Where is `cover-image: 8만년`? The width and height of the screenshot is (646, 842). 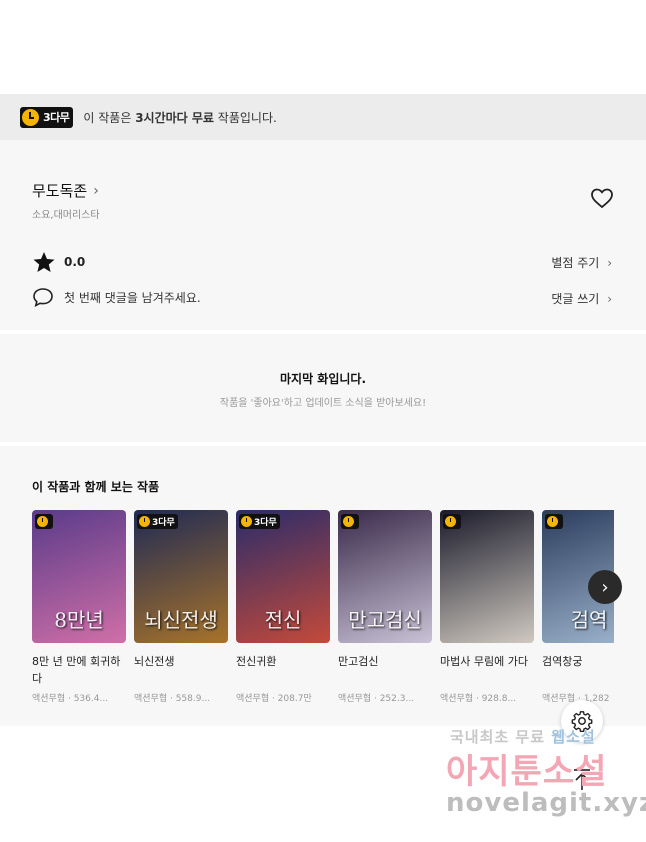
cover-image: 8만년 is located at coordinates (79, 576).